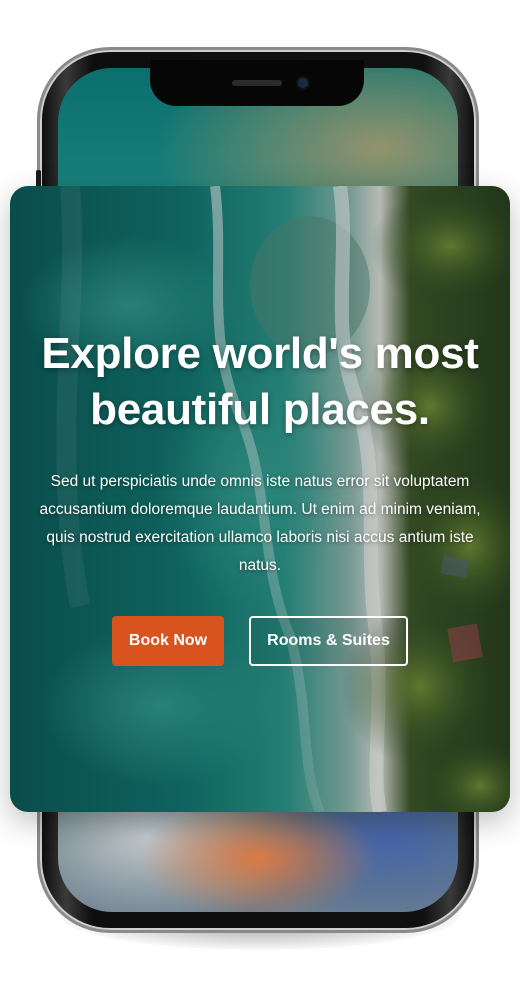 The width and height of the screenshot is (520, 1000). What do you see at coordinates (168, 641) in the screenshot?
I see `book-now-button: Book Now` at bounding box center [168, 641].